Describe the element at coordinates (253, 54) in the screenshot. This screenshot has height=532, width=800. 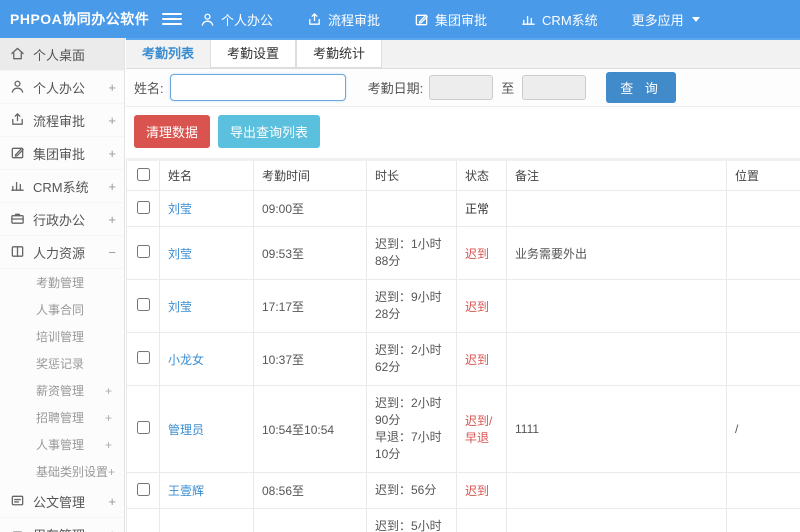
I see `tab-1: 考勤设置` at that location.